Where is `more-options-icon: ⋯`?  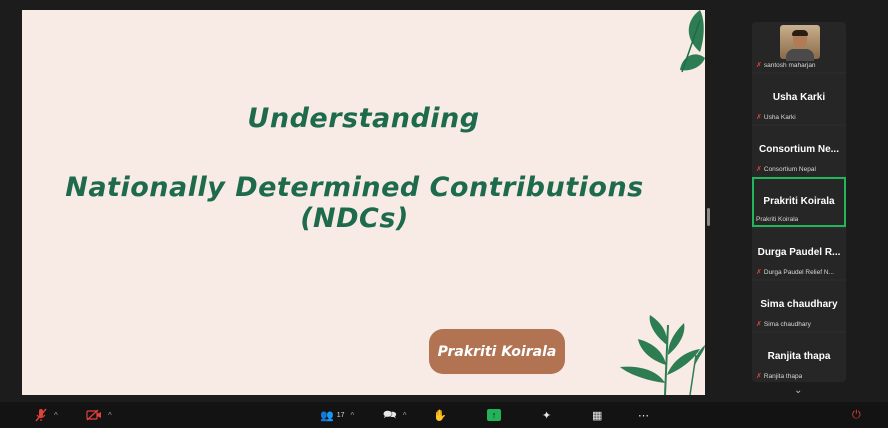
more-options-icon: ⋯ is located at coordinates (643, 415).